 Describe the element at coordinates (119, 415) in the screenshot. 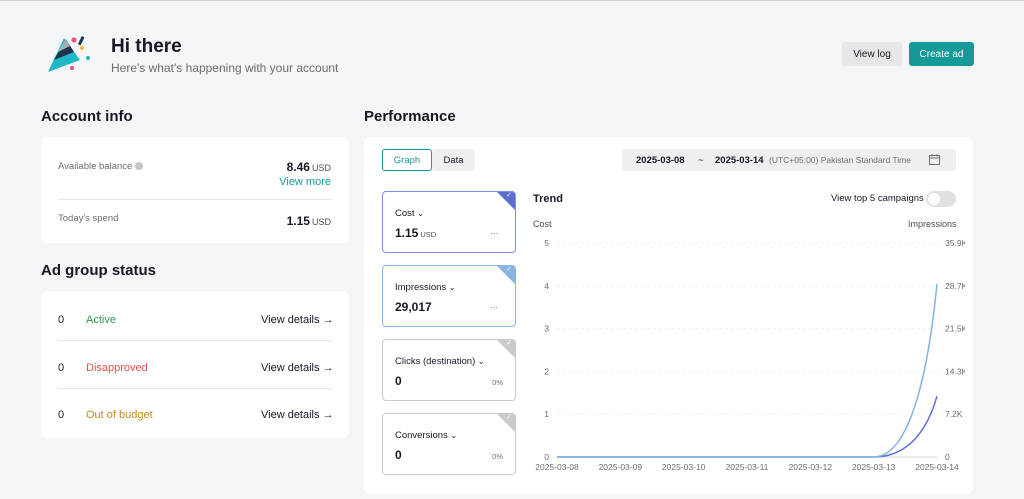

I see `status-label-out-of-budget: Out of budget` at that location.